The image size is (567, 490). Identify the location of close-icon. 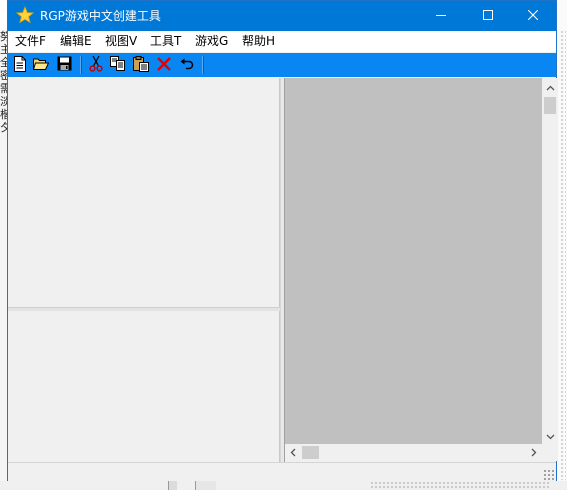
(533, 16).